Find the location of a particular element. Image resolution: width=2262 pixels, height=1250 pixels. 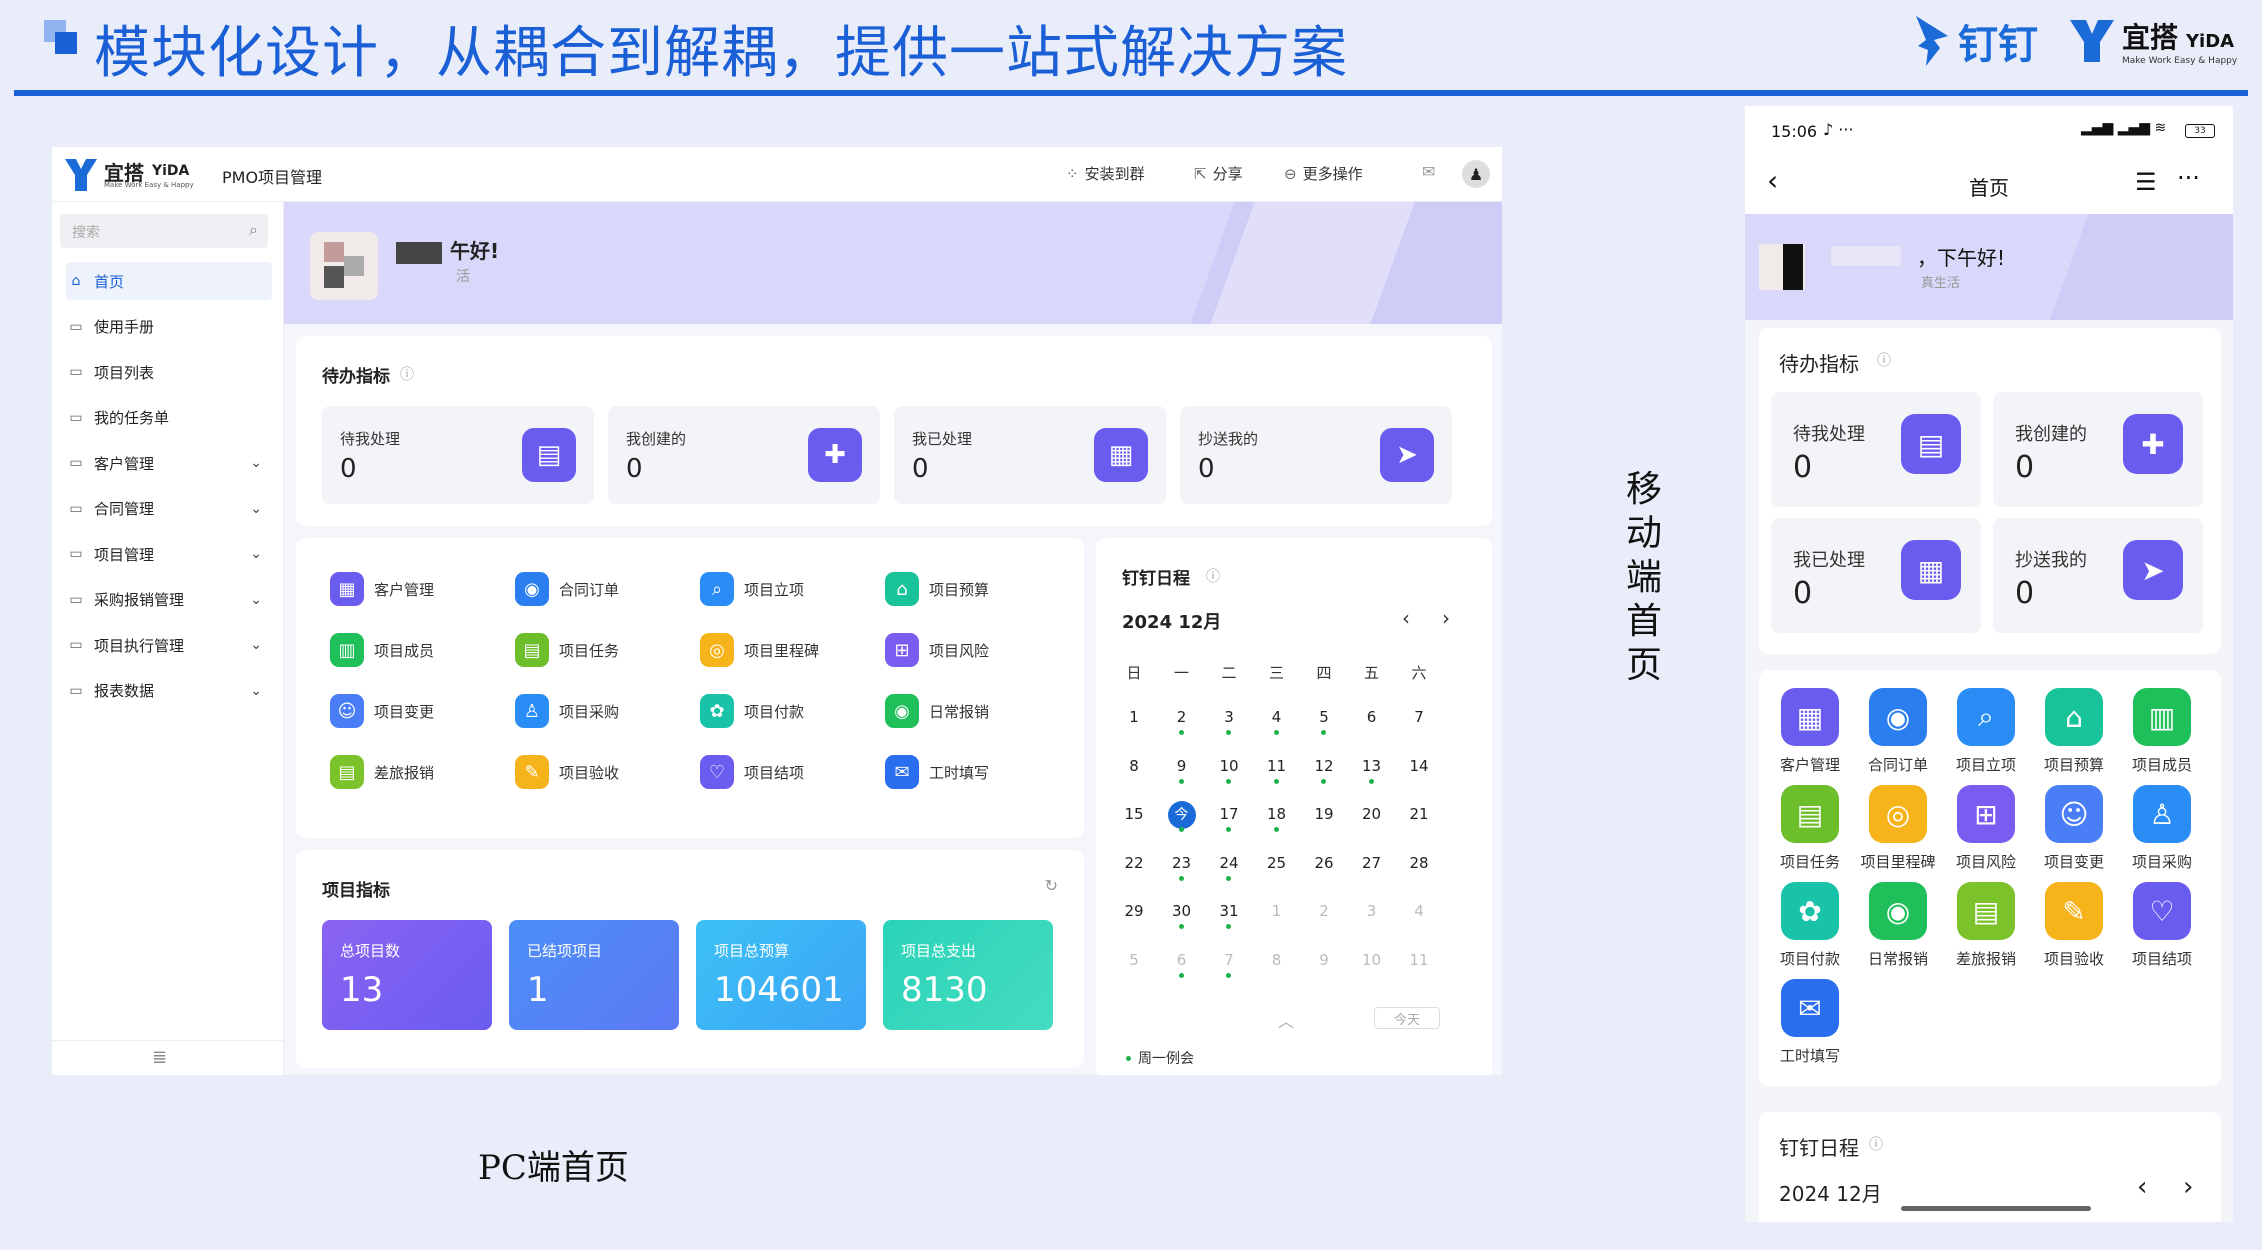

app-shortcut: ⊞ 项目风险 is located at coordinates (937, 650).